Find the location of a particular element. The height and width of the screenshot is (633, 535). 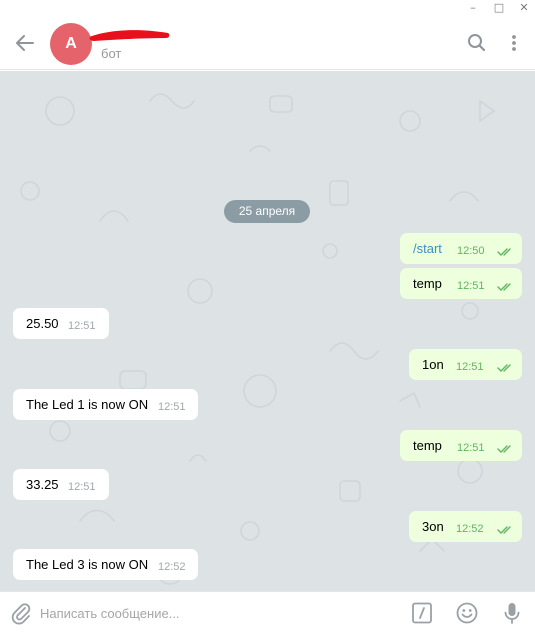

name-redaction-mark is located at coordinates (129, 35).